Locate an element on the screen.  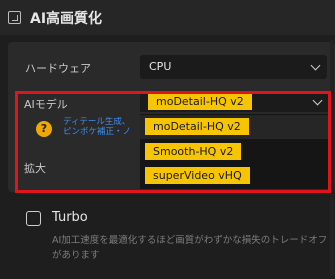
hardware-label: ハードウェア is located at coordinates (58, 68).